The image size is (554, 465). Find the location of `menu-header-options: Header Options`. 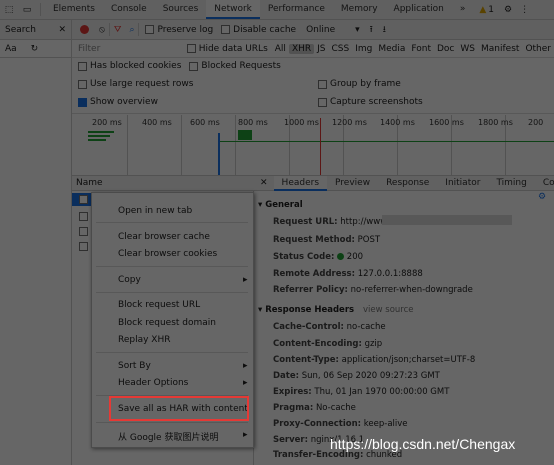

menu-header-options: Header Options is located at coordinates (153, 383).